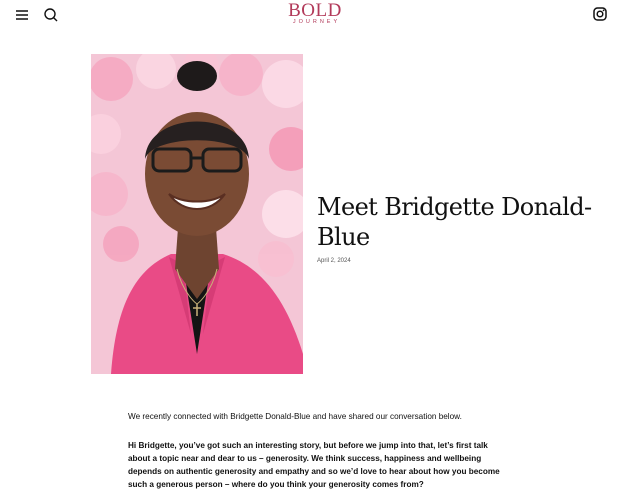 The height and width of the screenshot is (497, 624). I want to click on site-logo: BOLD JOURNEY, so click(315, 13).